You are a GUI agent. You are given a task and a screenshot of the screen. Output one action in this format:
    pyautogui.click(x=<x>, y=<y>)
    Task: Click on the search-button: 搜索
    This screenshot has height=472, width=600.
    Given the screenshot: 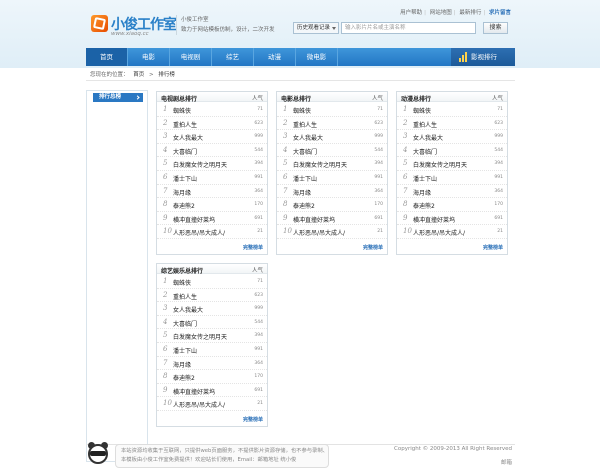 What is the action you would take?
    pyautogui.click(x=495, y=28)
    